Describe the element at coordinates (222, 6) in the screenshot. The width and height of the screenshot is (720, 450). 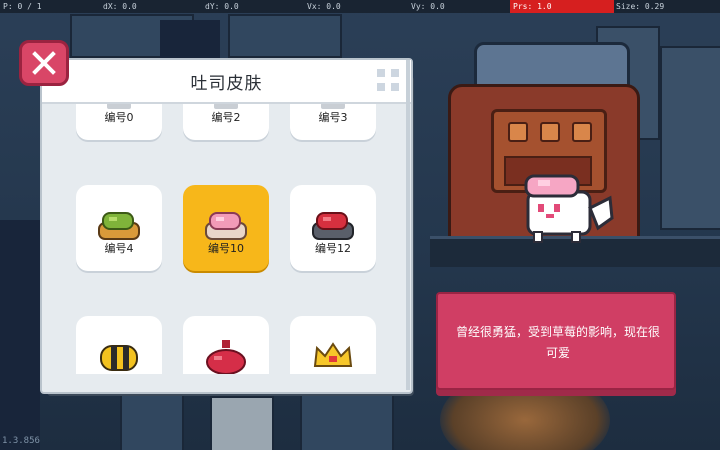
I see `debug-dy: dY: 0.0` at that location.